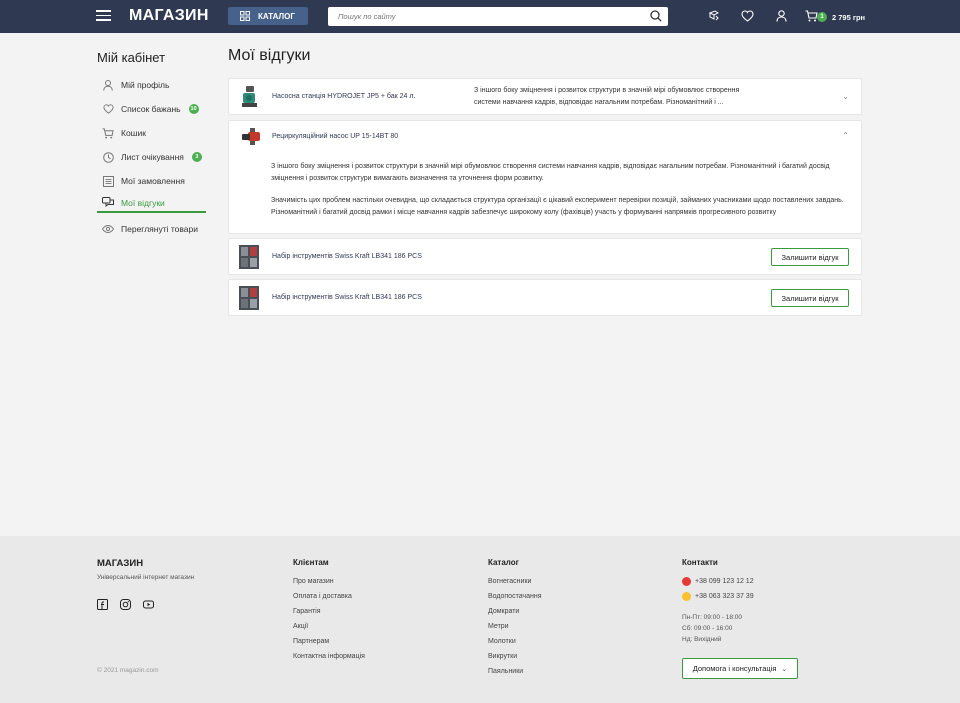  I want to click on sidebar-item-label: Кошик, so click(133, 133).